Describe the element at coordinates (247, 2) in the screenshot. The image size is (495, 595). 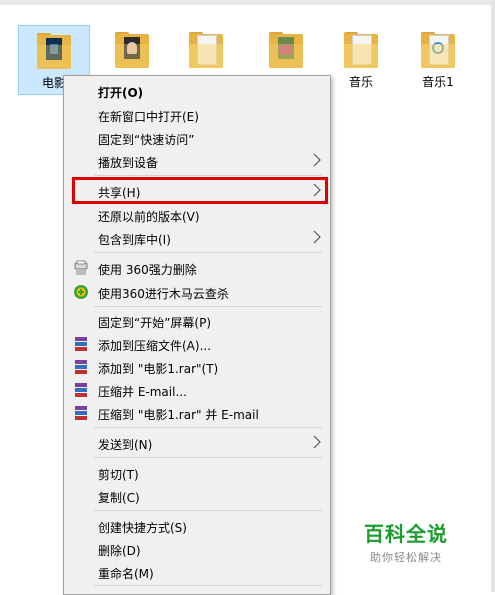
I see `window-top-edge` at that location.